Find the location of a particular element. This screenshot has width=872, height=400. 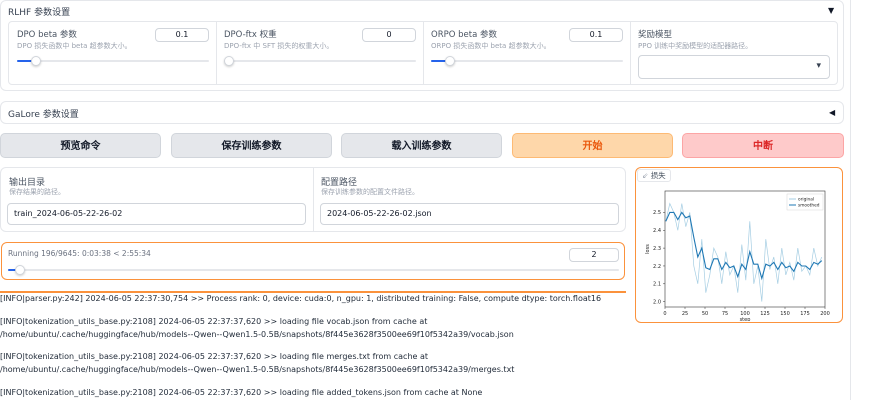

abort-button: 中断 is located at coordinates (763, 145).